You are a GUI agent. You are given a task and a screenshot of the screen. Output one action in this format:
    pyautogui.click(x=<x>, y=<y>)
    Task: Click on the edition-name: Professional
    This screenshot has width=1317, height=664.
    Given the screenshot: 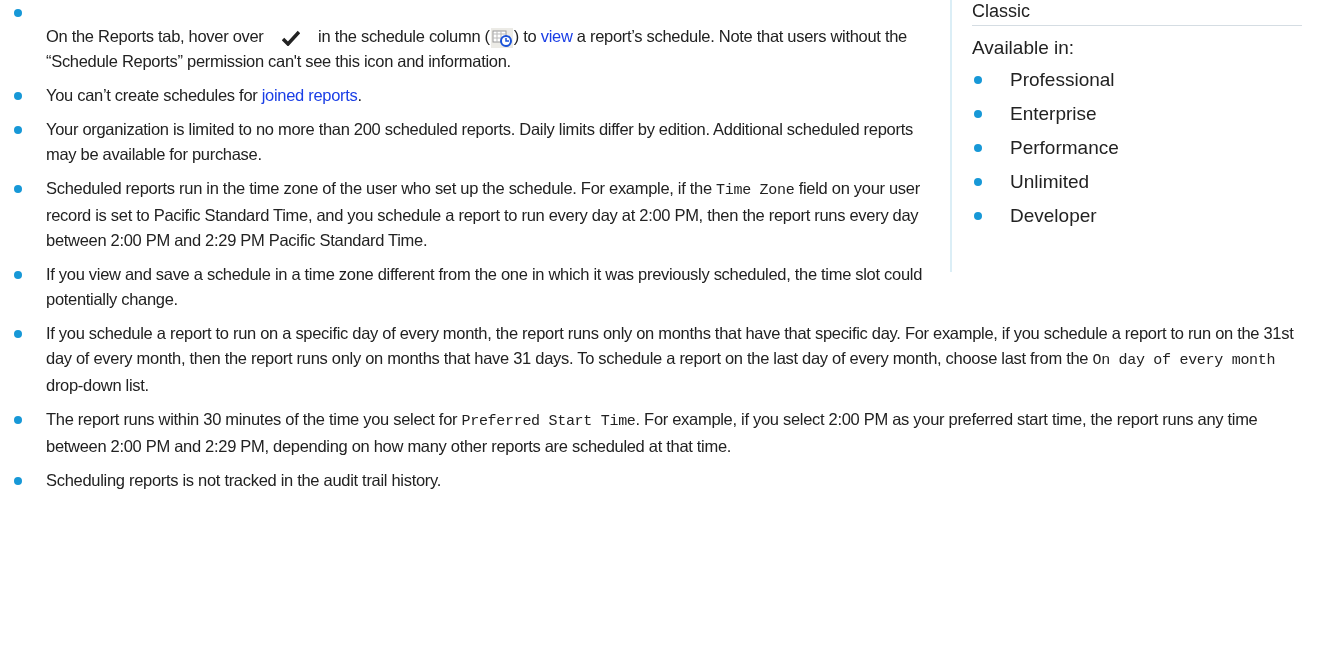 What is the action you would take?
    pyautogui.click(x=1062, y=79)
    